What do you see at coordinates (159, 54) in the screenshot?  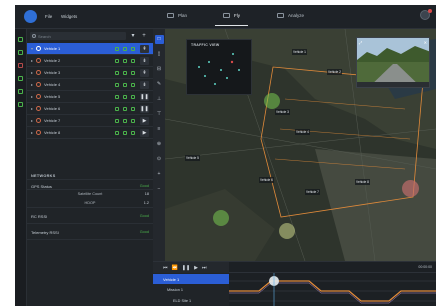 I see `delete-icon: ▯` at bounding box center [159, 54].